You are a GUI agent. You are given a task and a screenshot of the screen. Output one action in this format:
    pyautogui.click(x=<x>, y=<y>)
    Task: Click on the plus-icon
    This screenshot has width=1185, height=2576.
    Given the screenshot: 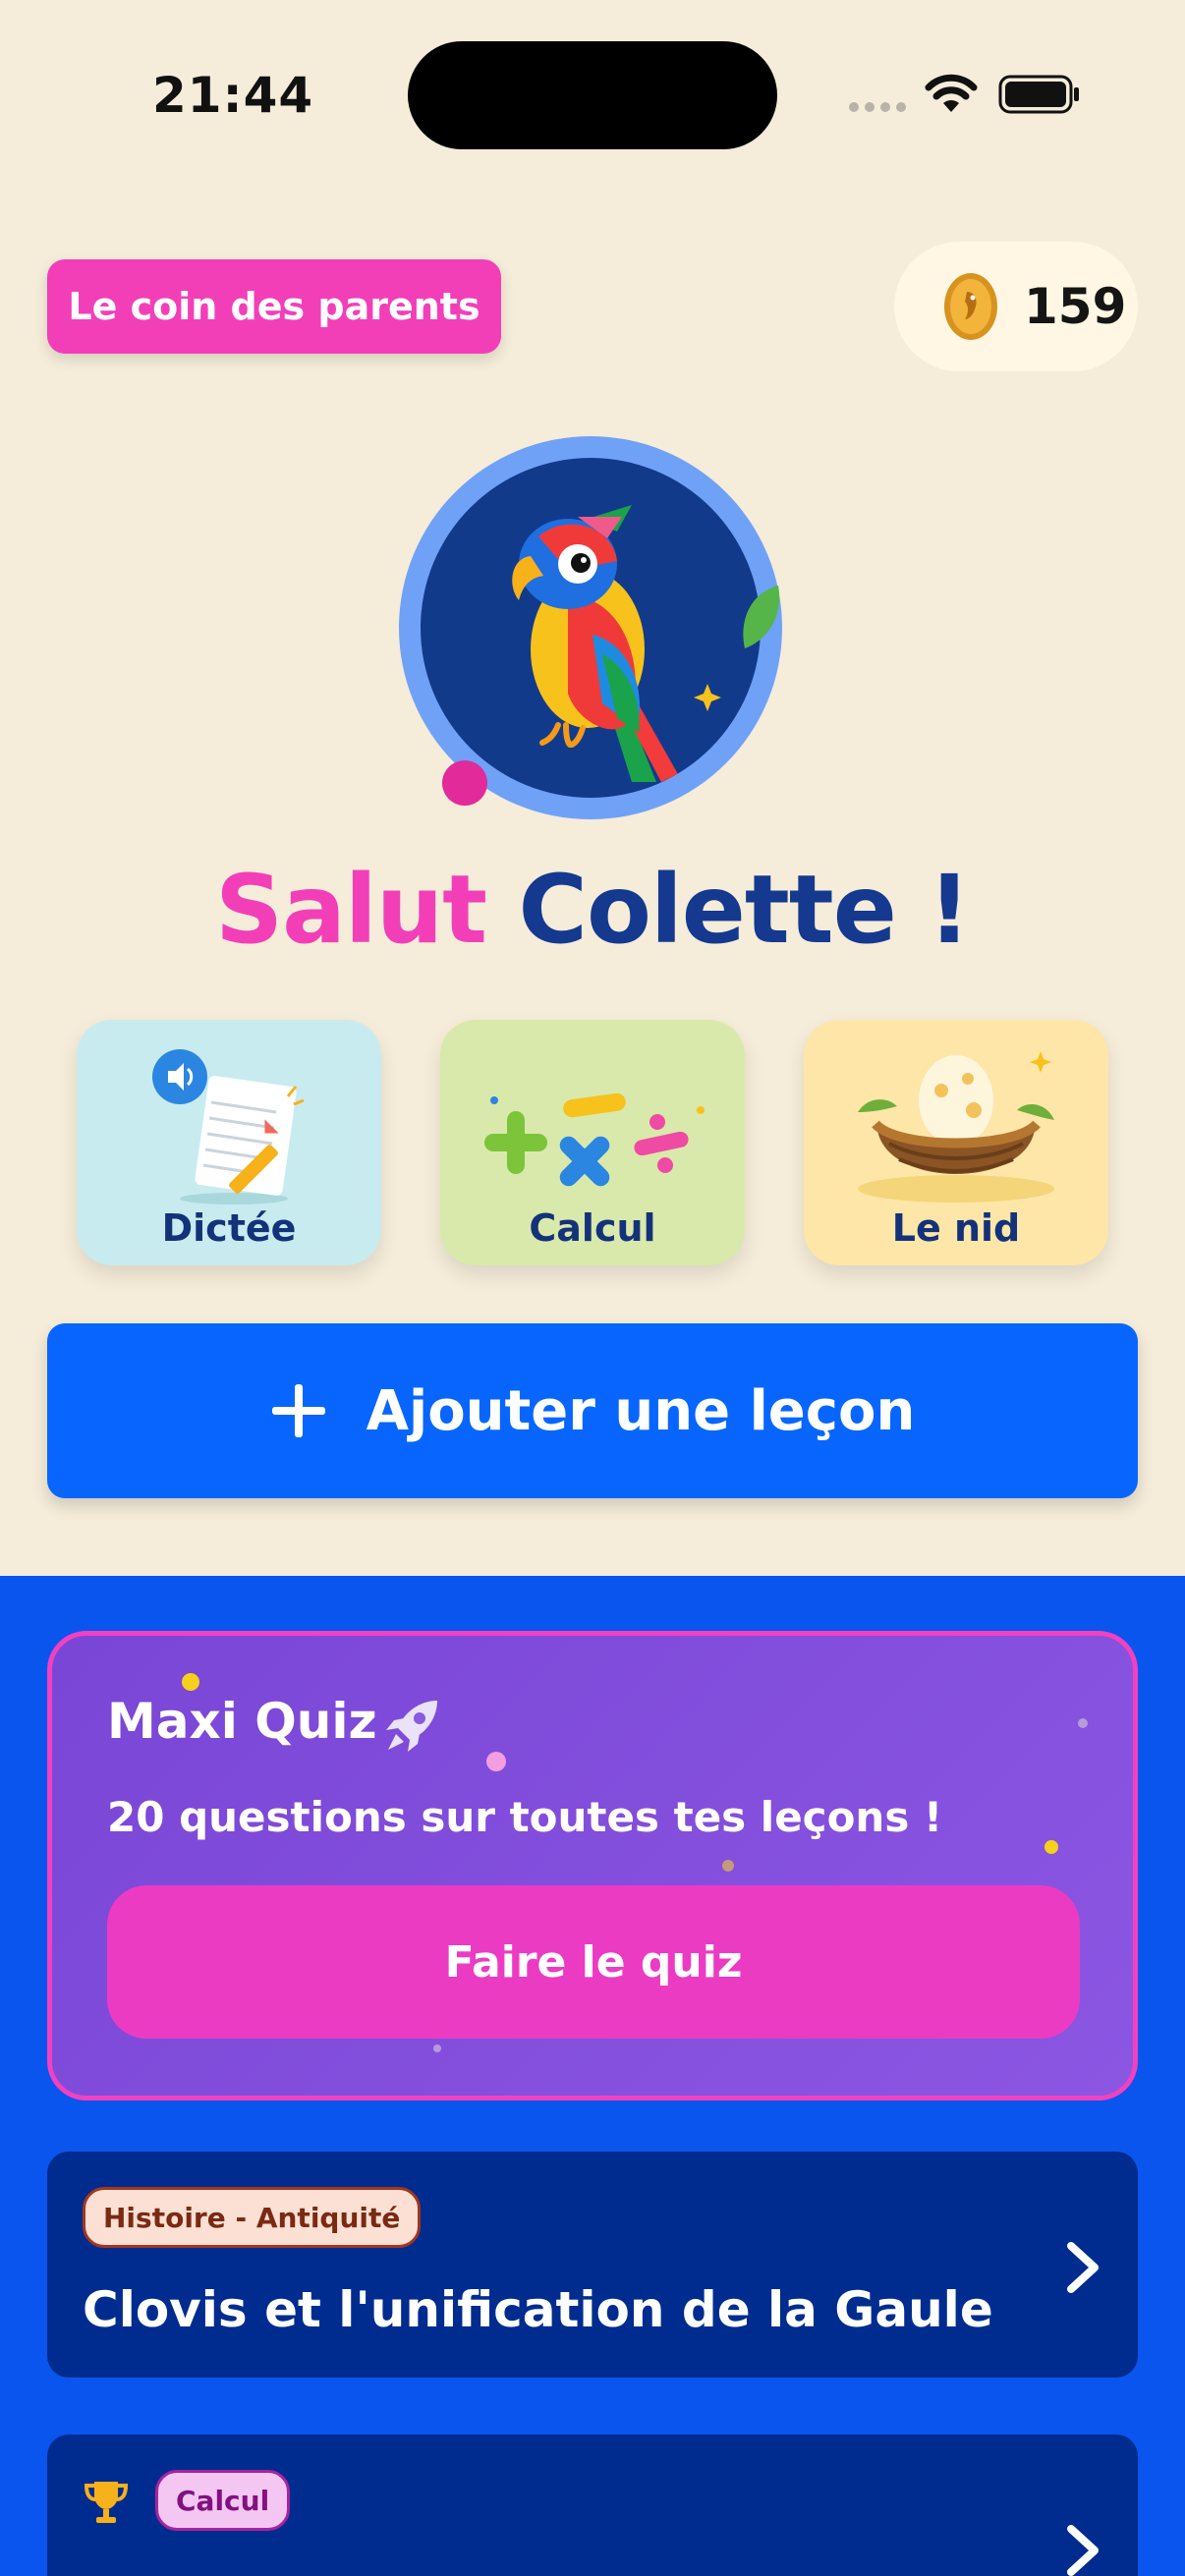 What is the action you would take?
    pyautogui.click(x=298, y=1410)
    